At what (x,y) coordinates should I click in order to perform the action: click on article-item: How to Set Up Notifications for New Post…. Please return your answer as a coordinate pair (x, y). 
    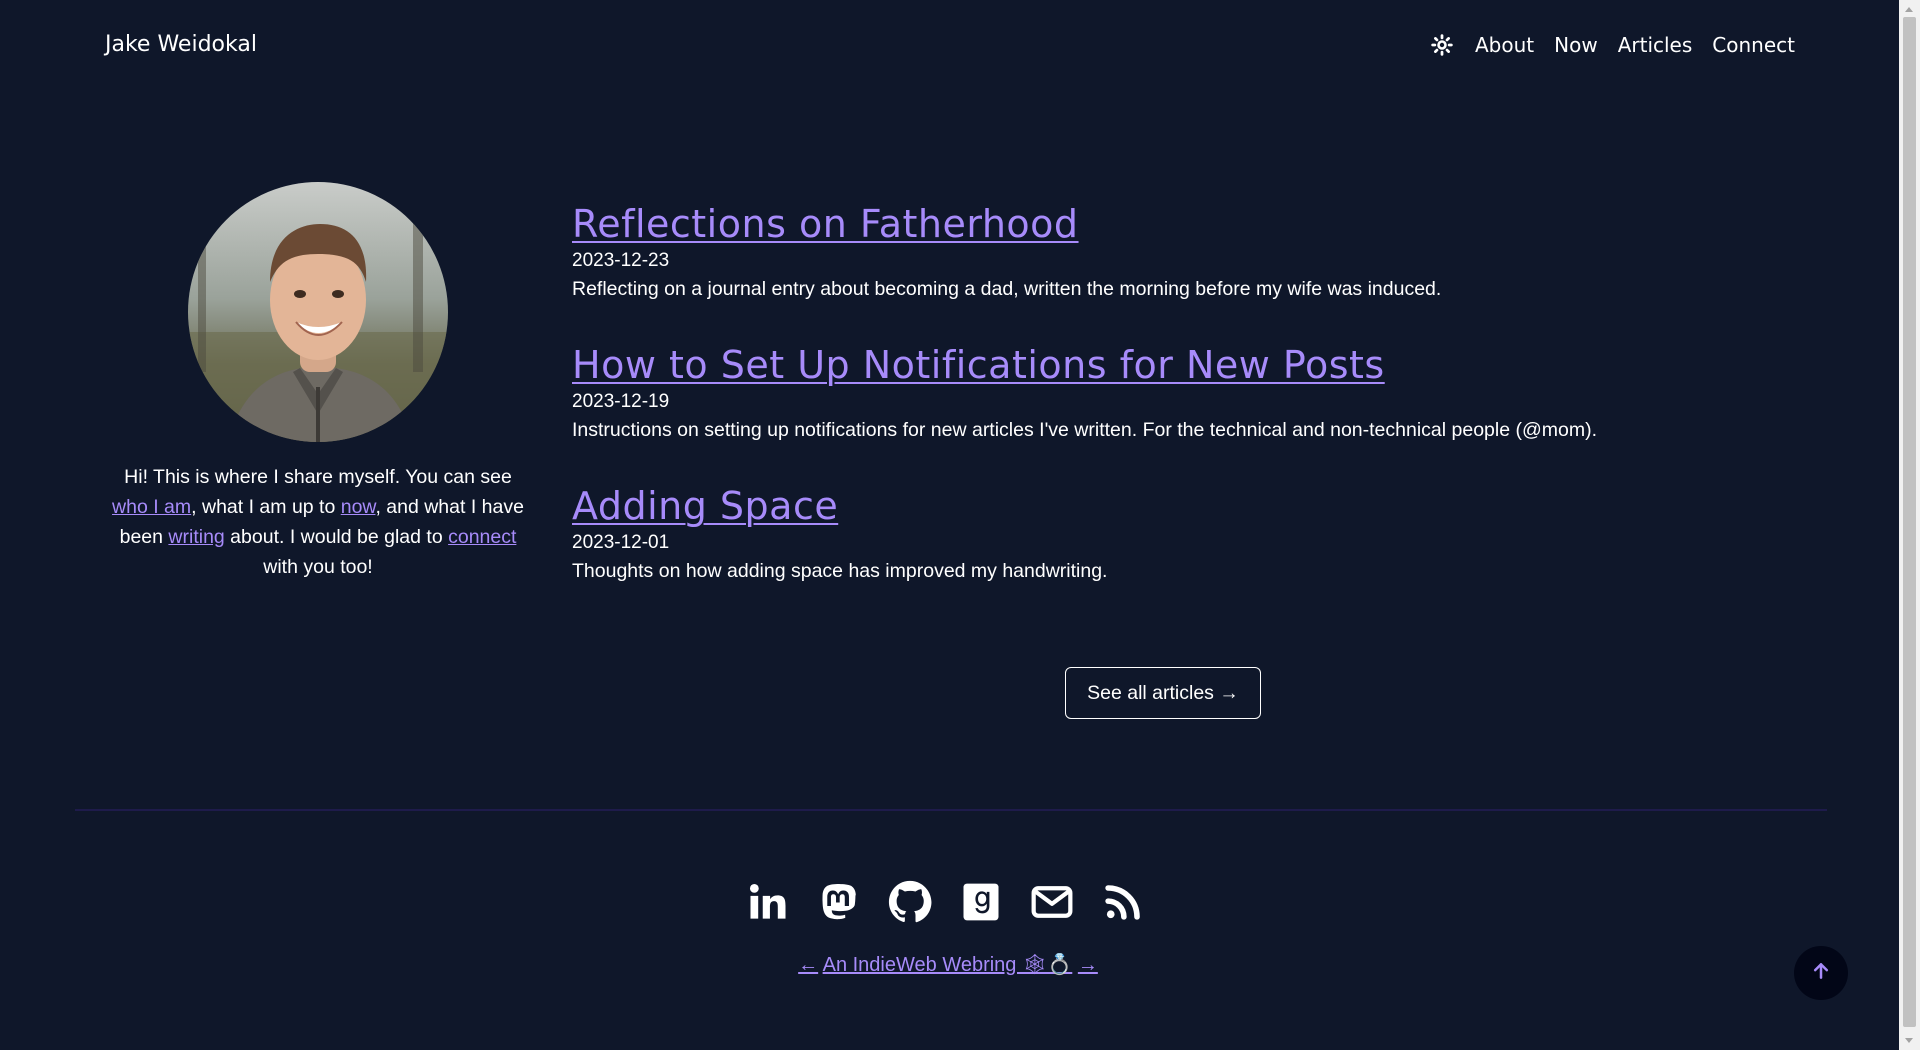
    Looking at the image, I should click on (1172, 393).